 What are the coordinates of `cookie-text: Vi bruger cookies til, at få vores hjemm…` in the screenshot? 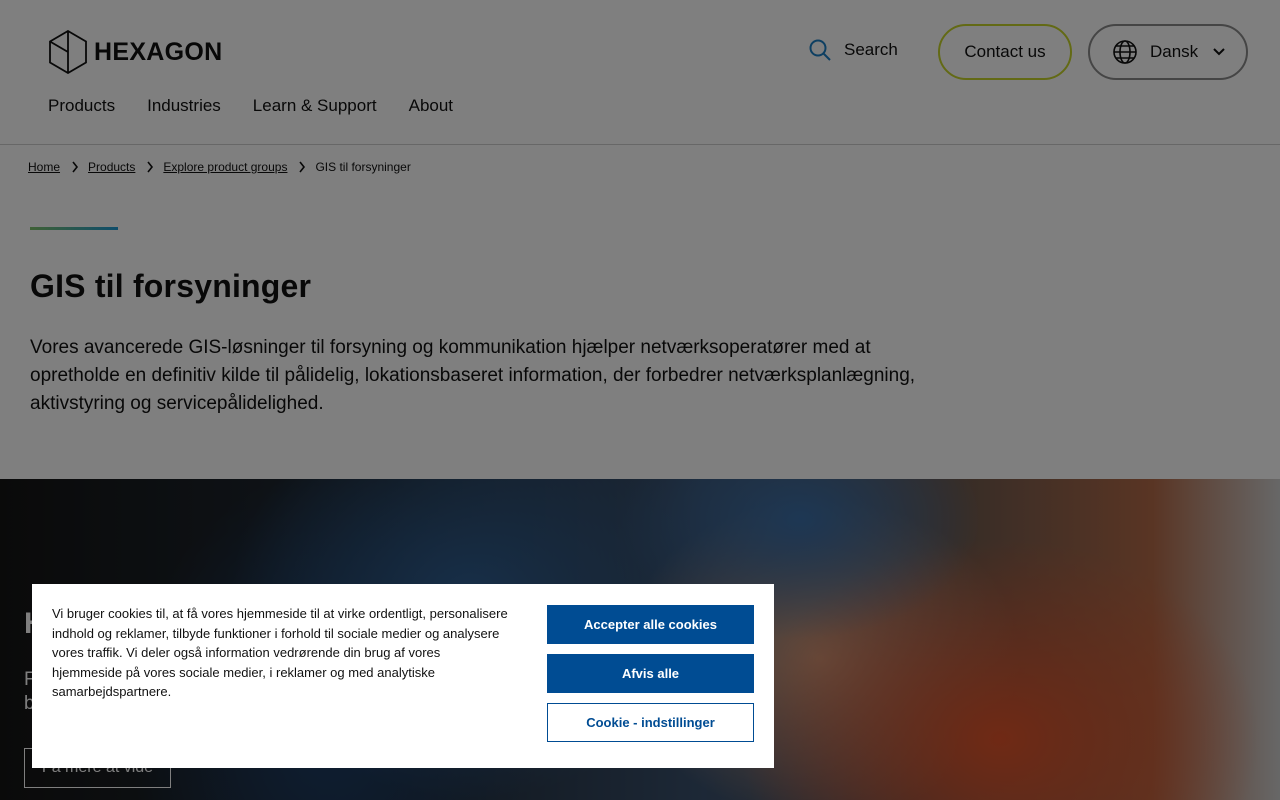 It's located at (280, 653).